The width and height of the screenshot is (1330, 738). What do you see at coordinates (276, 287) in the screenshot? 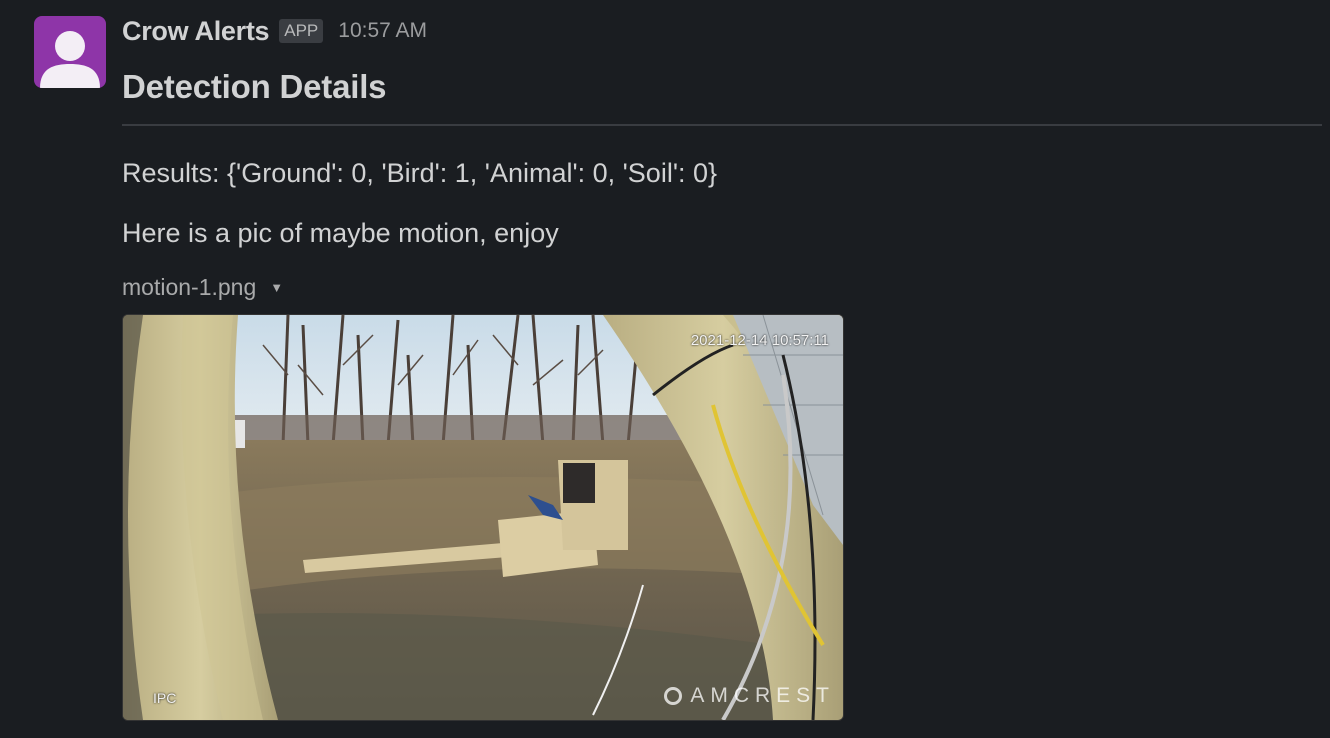
I see `caret-down-icon: ▼` at bounding box center [276, 287].